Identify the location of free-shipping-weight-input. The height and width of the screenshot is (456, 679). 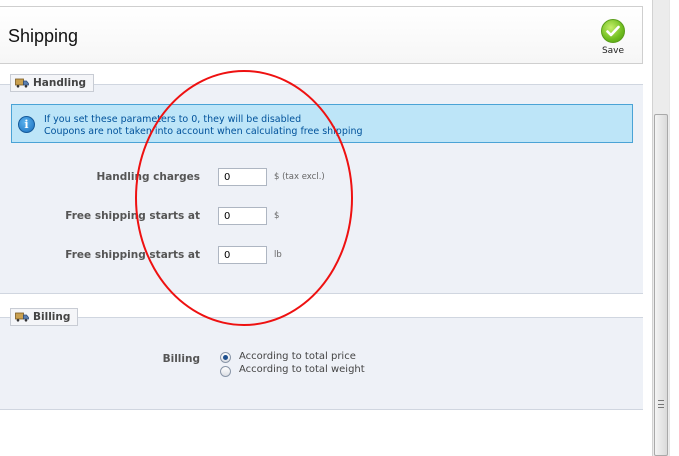
(242, 255).